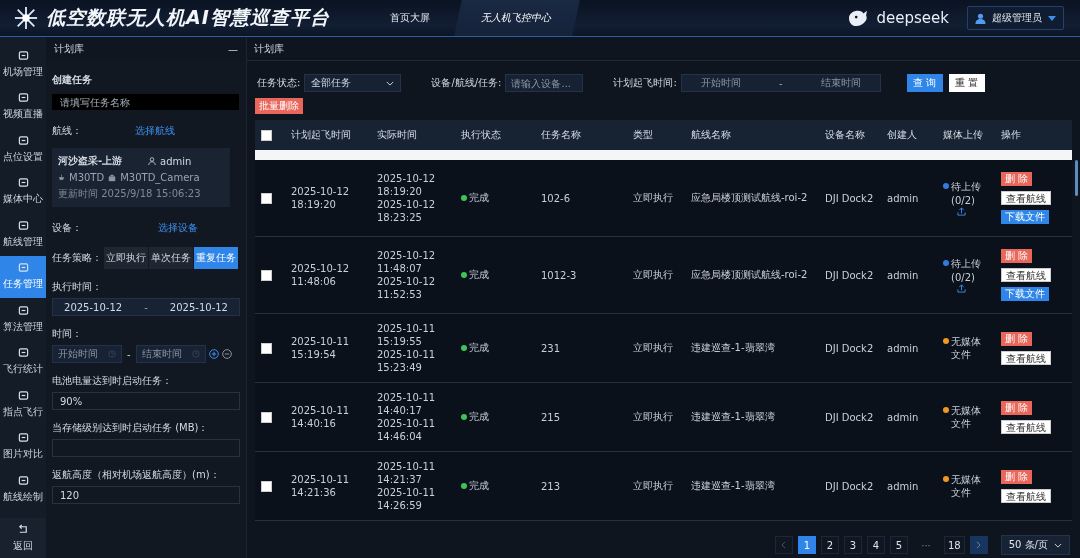 The height and width of the screenshot is (558, 1080). What do you see at coordinates (966, 83) in the screenshot?
I see `reset-button: 重 置` at bounding box center [966, 83].